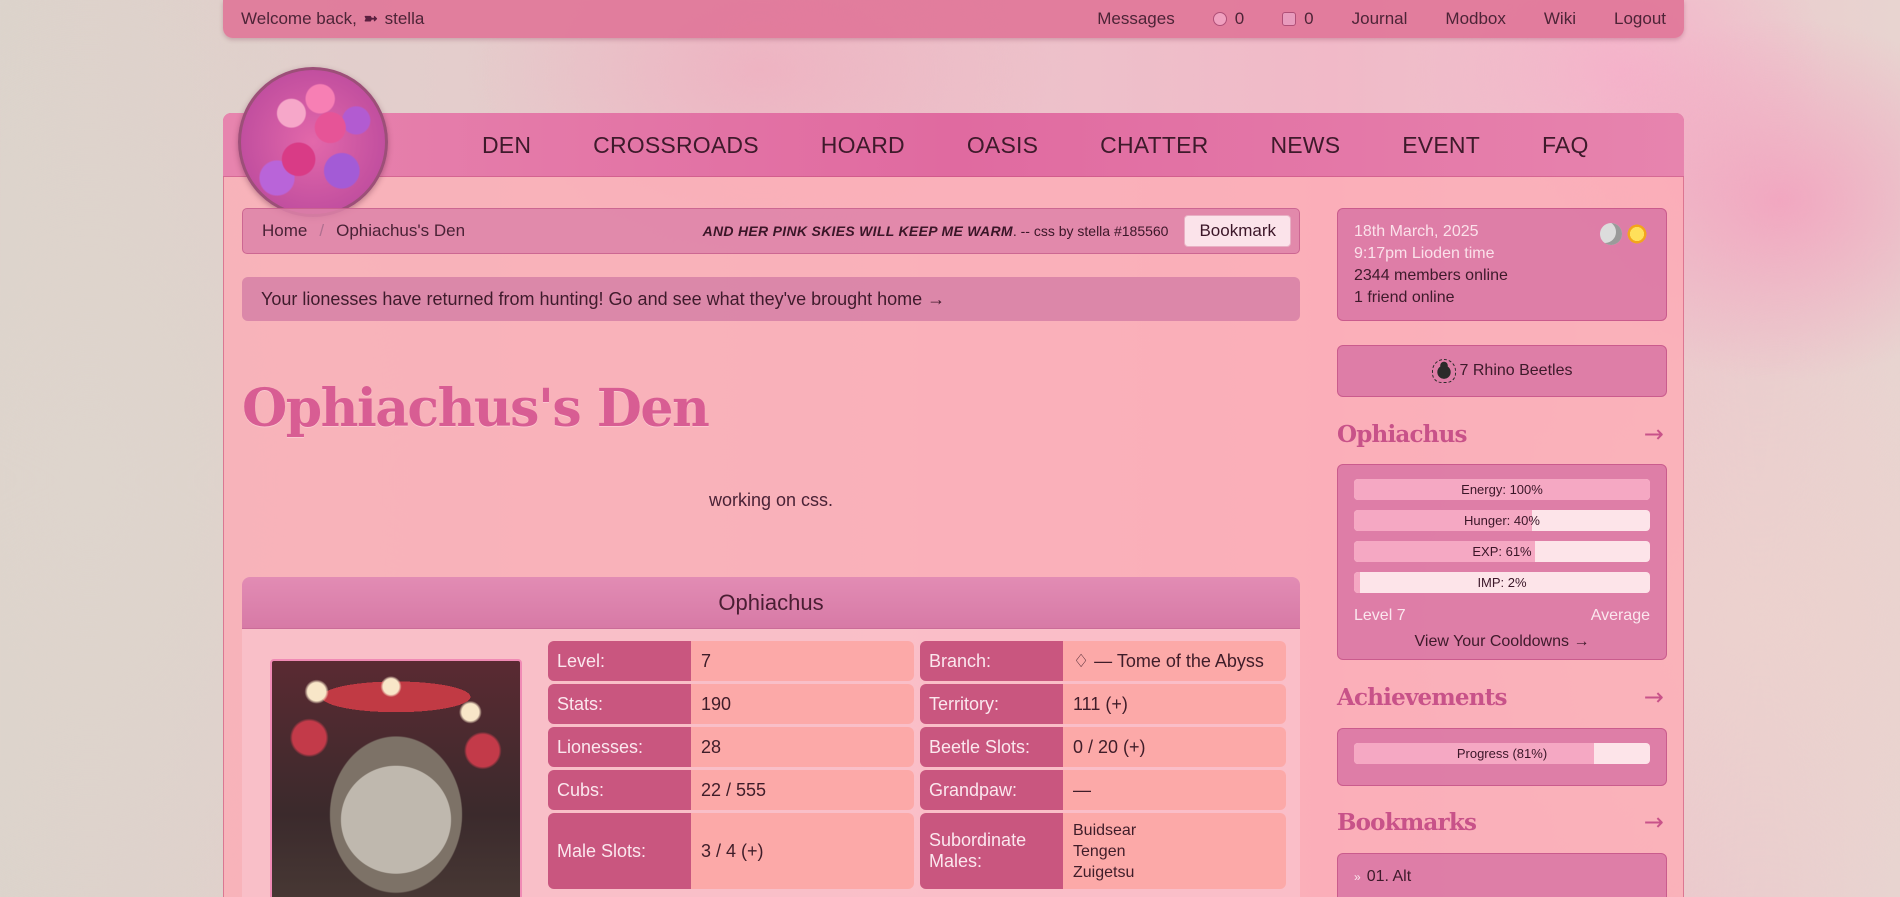 Image resolution: width=1900 pixels, height=897 pixels. I want to click on status-bar-label: IMP: 2%, so click(1502, 582).